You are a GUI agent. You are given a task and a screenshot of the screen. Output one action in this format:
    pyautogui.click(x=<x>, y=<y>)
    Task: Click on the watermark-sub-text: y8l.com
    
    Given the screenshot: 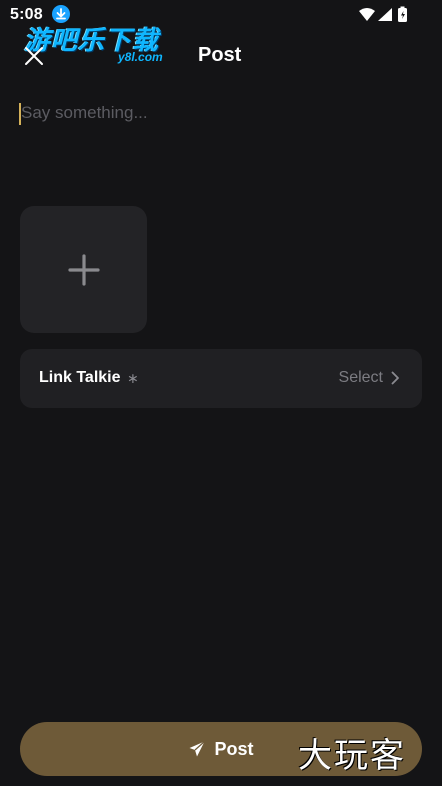 What is the action you would take?
    pyautogui.click(x=140, y=57)
    